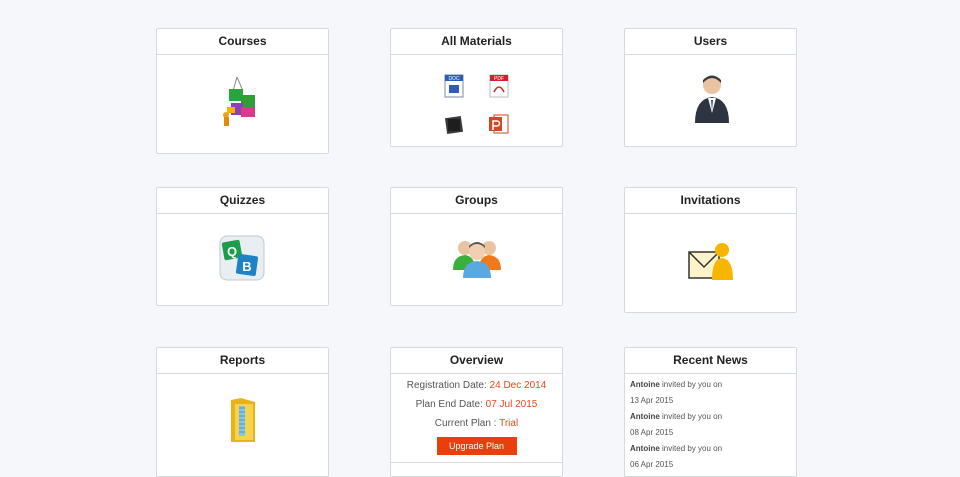 The height and width of the screenshot is (477, 960). I want to click on svg-text: DOC, so click(454, 79).